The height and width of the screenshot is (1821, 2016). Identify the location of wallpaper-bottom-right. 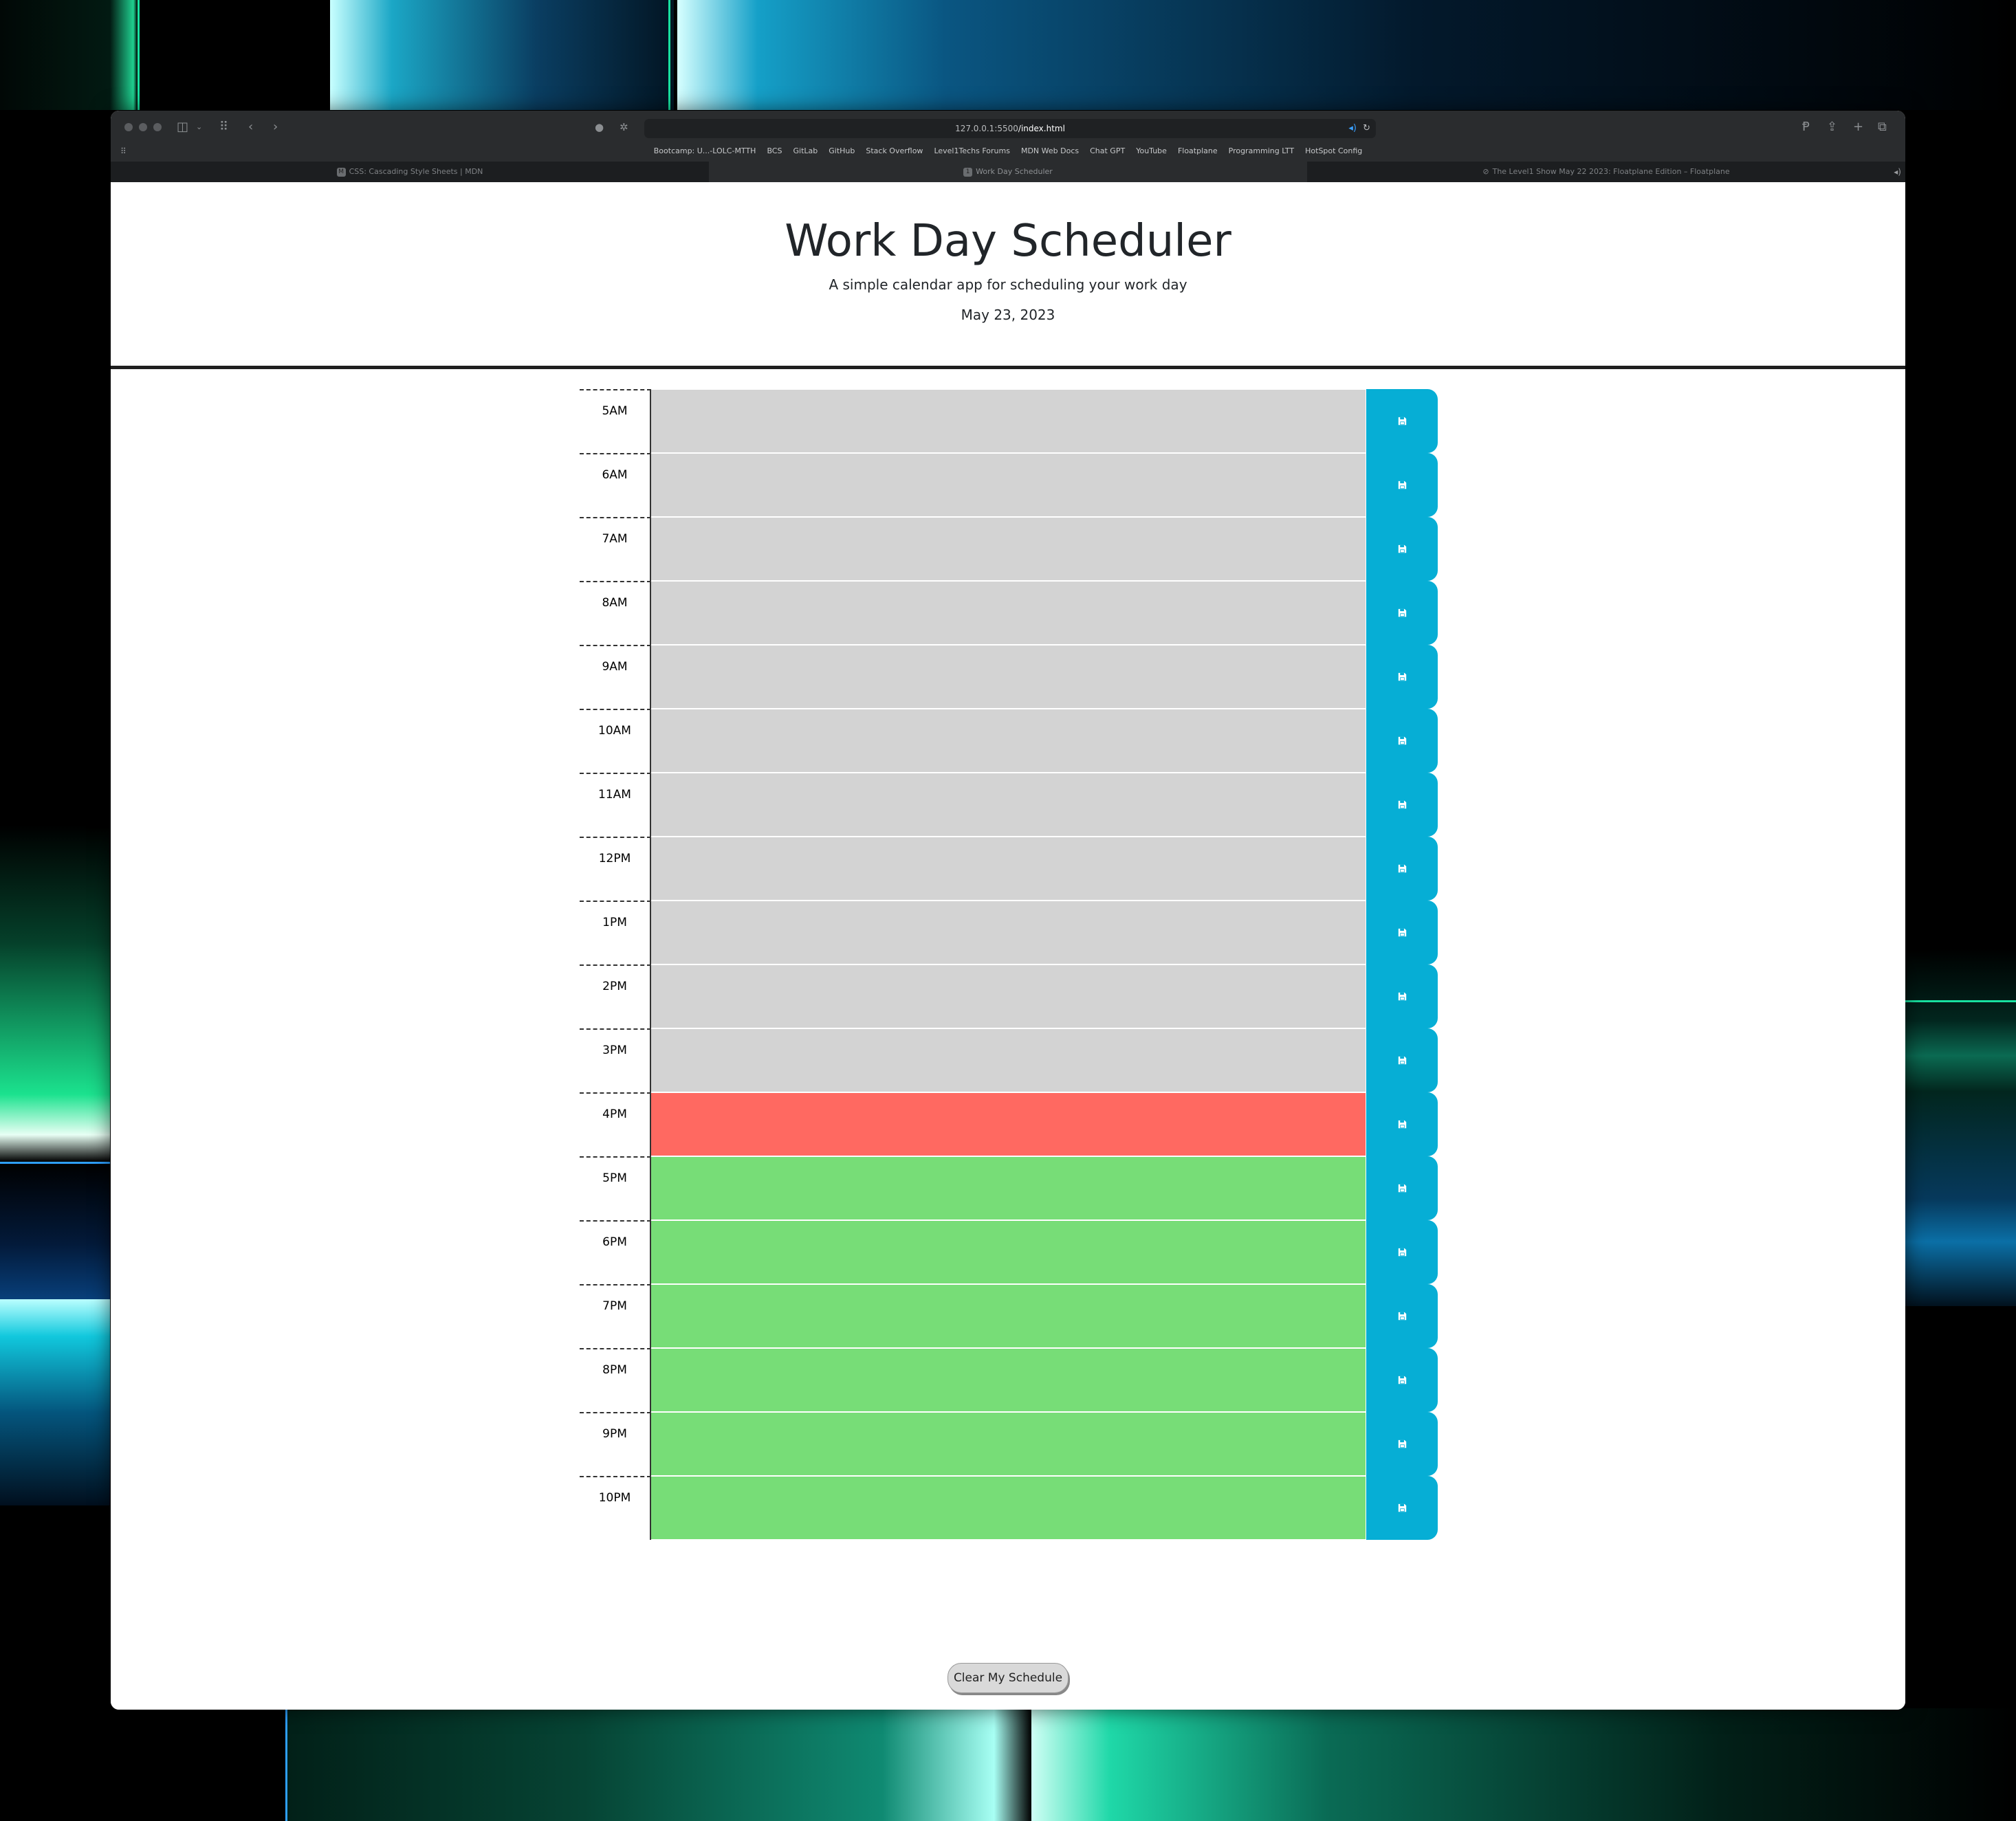
(1523, 1764).